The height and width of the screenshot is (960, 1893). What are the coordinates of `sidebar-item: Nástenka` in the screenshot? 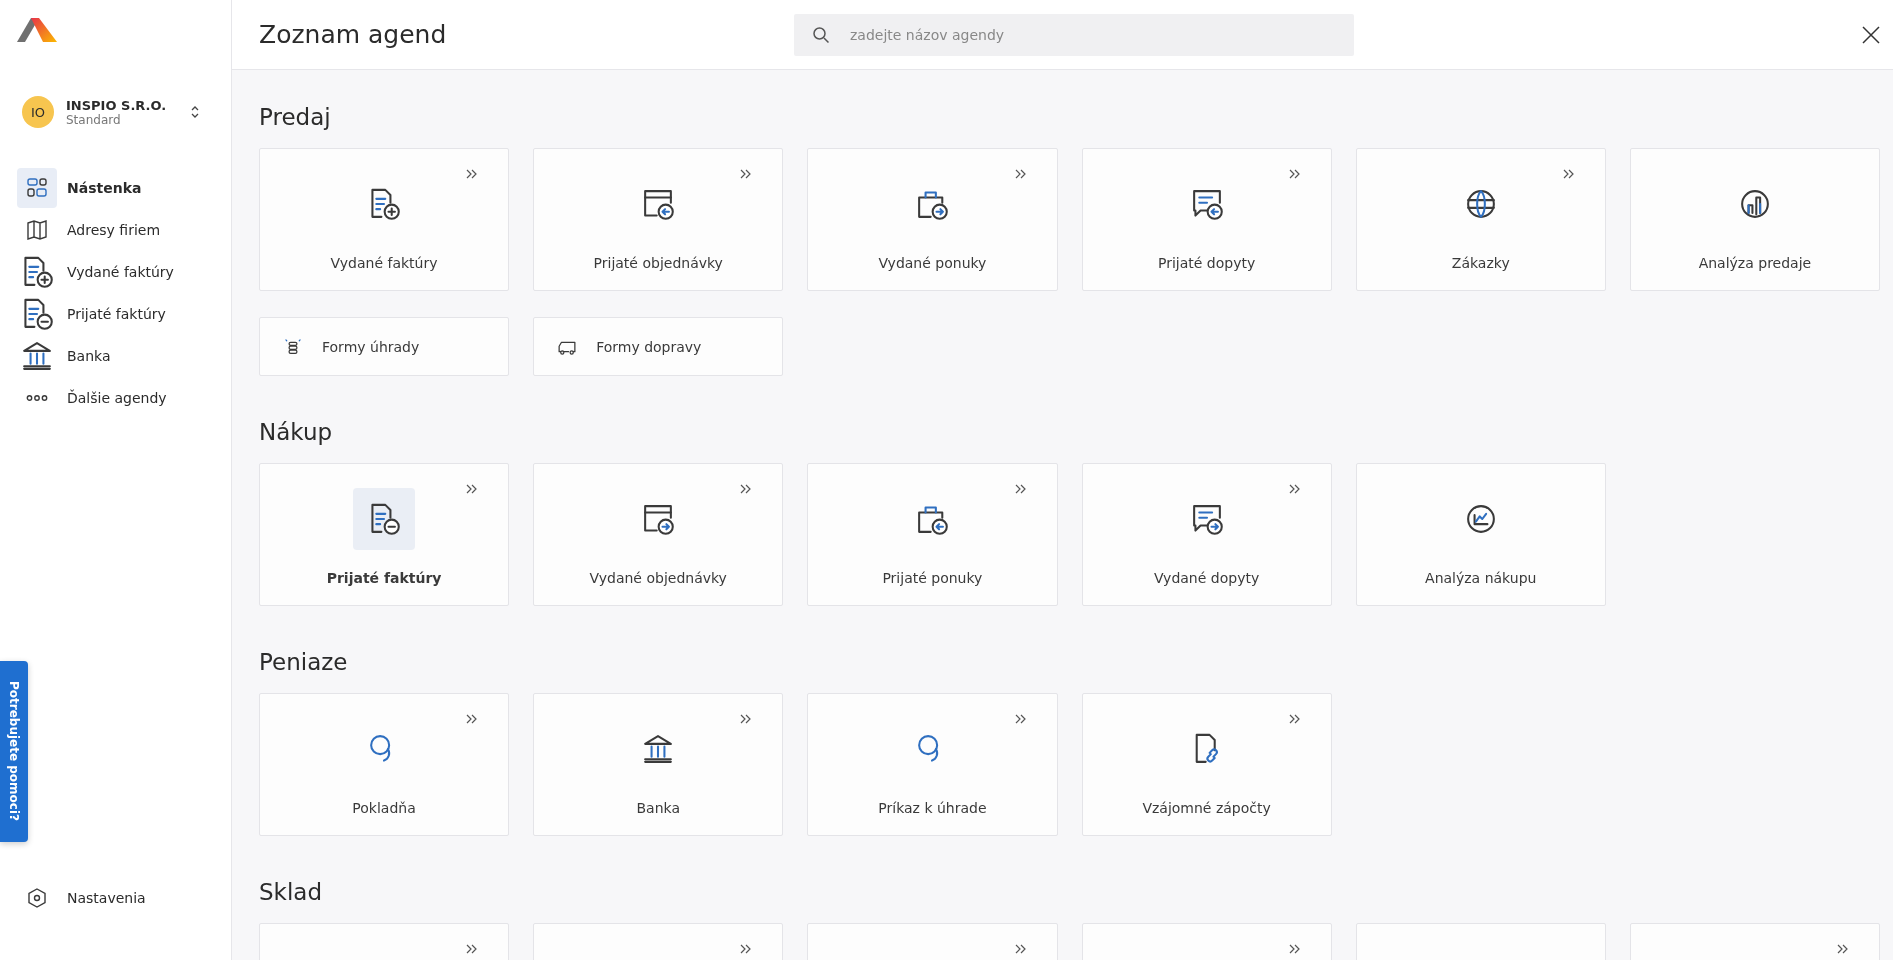 It's located at (124, 188).